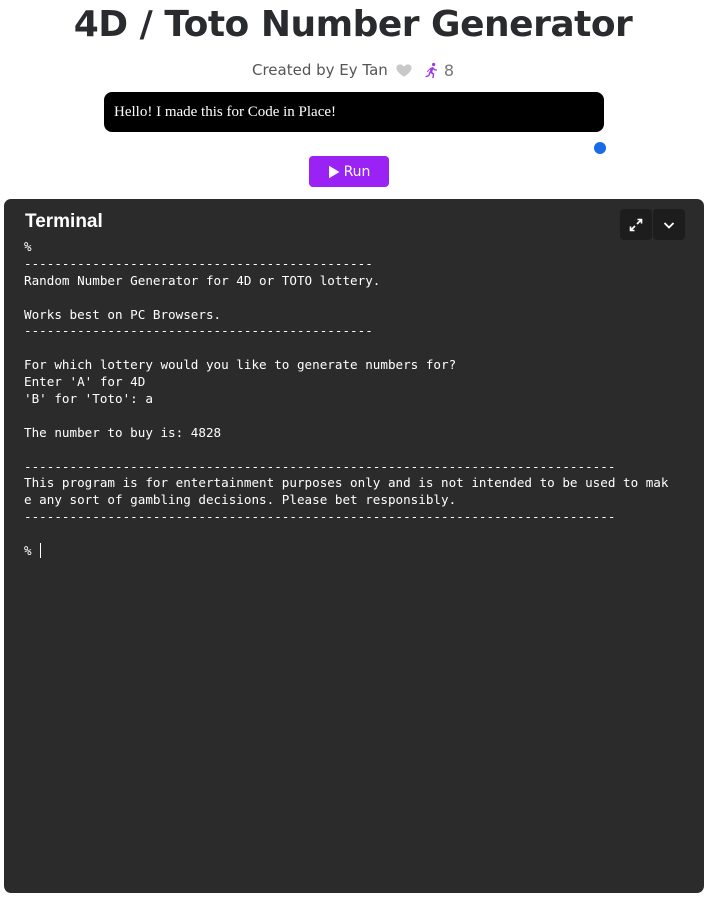 The height and width of the screenshot is (897, 706). What do you see at coordinates (448, 70) in the screenshot?
I see `run-count: 8` at bounding box center [448, 70].